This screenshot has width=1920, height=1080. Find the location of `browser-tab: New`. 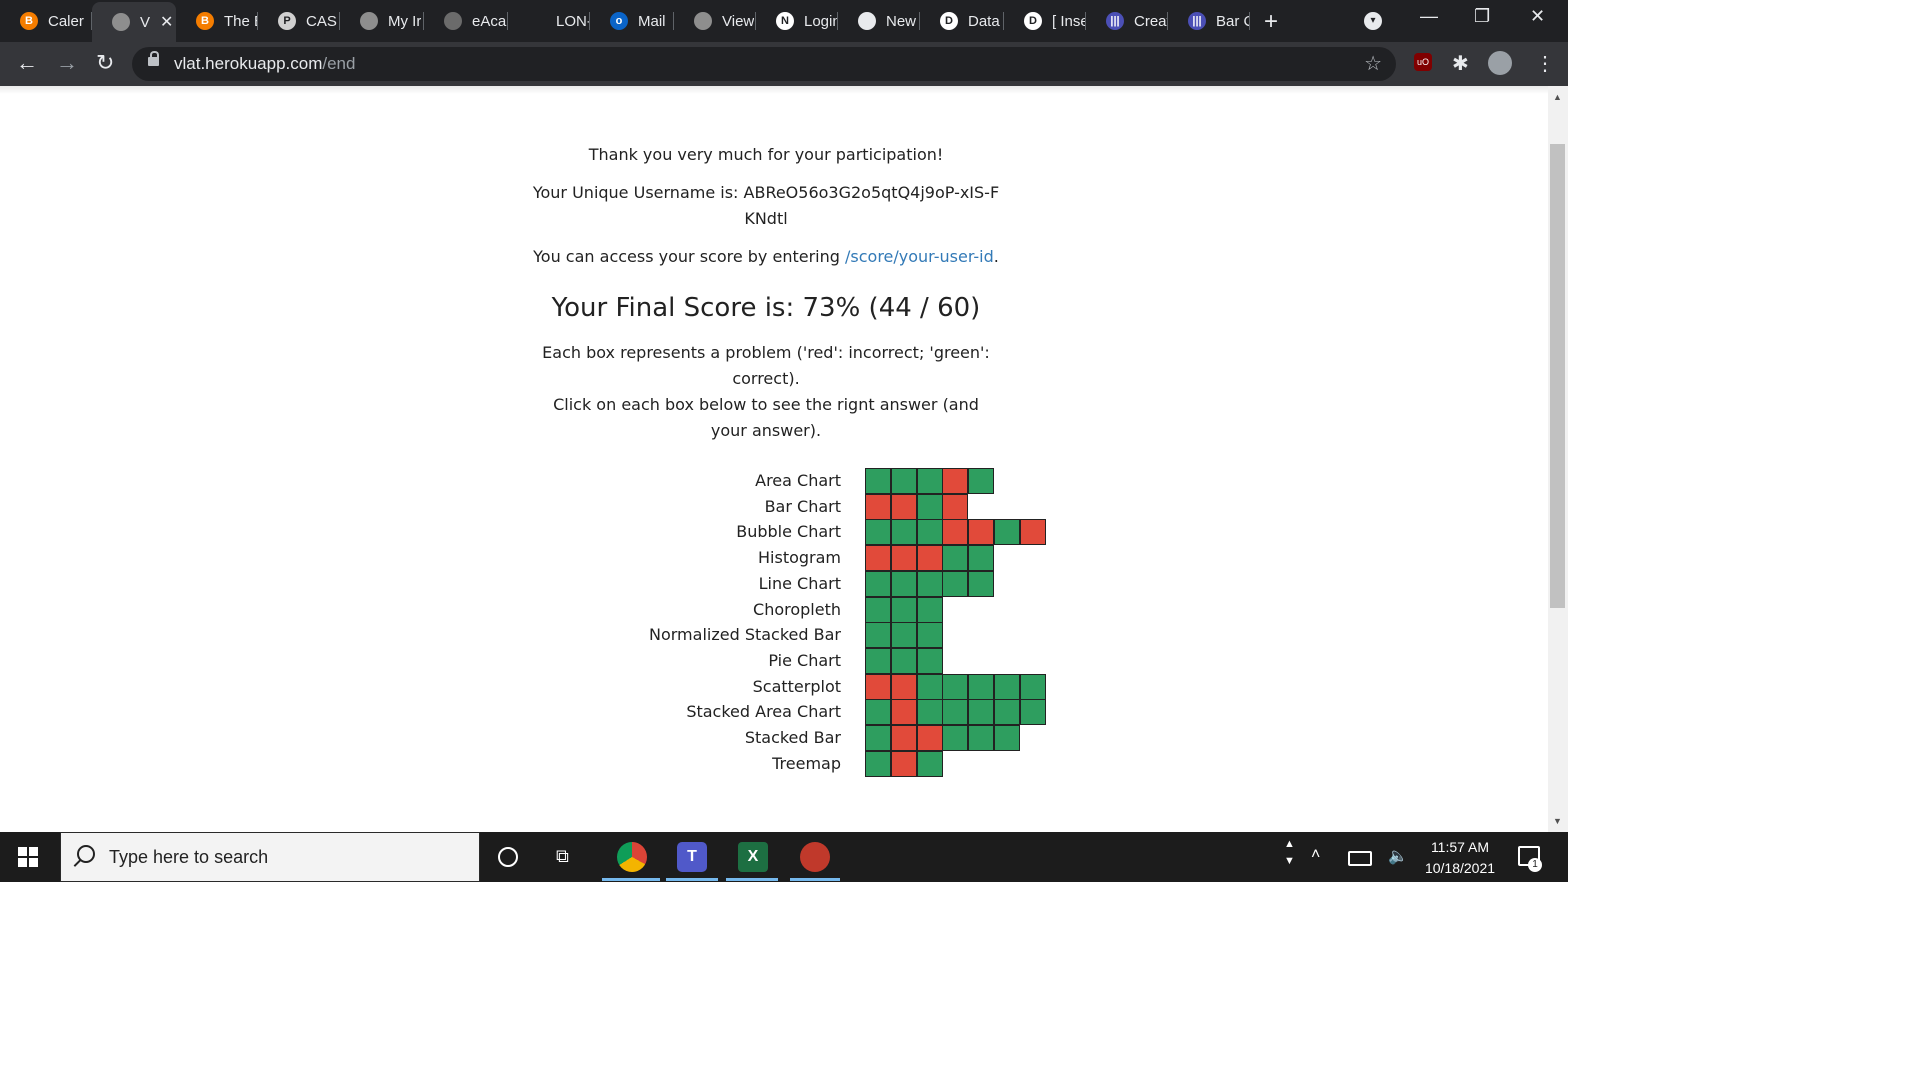

browser-tab: New is located at coordinates (879, 21).